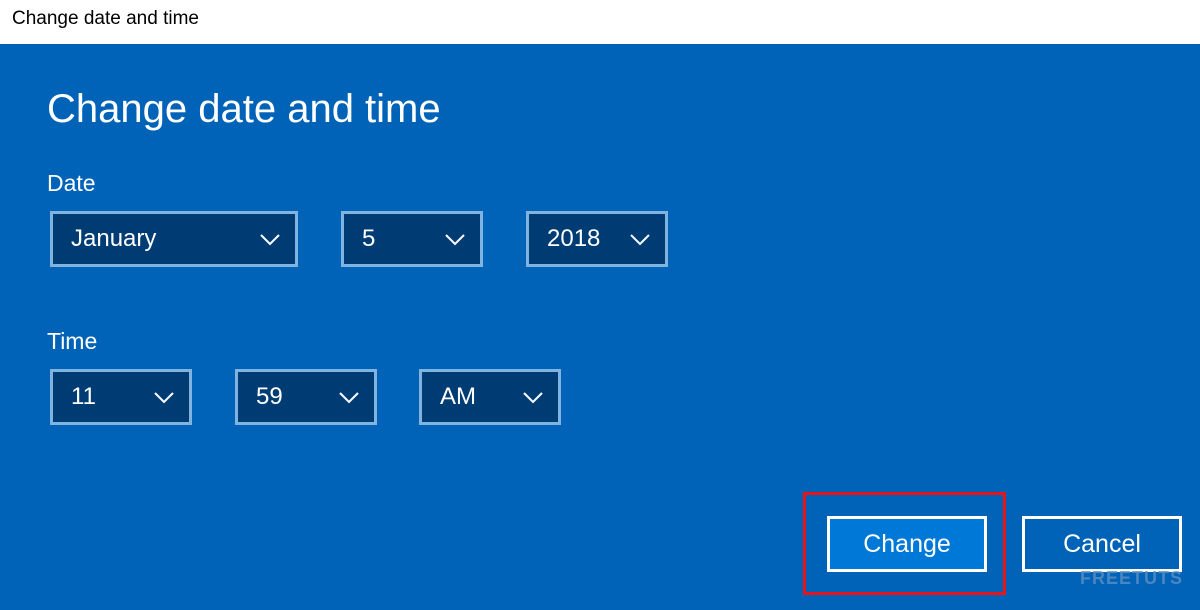 This screenshot has height=610, width=1200. What do you see at coordinates (114, 238) in the screenshot?
I see `month-value: January` at bounding box center [114, 238].